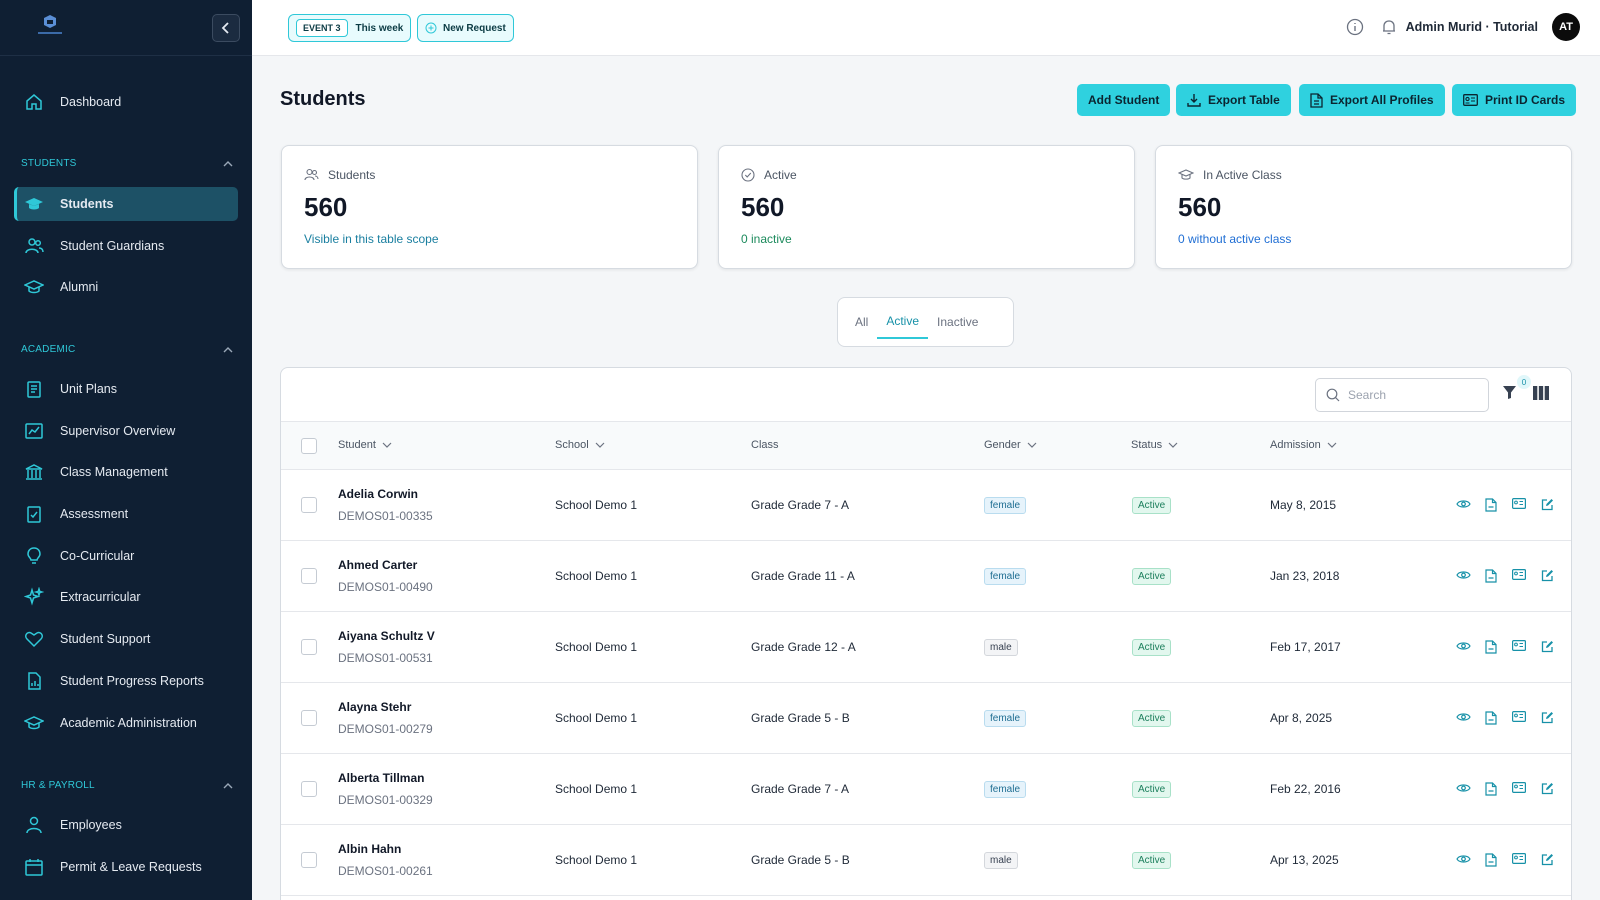 The height and width of the screenshot is (900, 1600). I want to click on print-id-cards-button: Print ID Cards, so click(1514, 100).